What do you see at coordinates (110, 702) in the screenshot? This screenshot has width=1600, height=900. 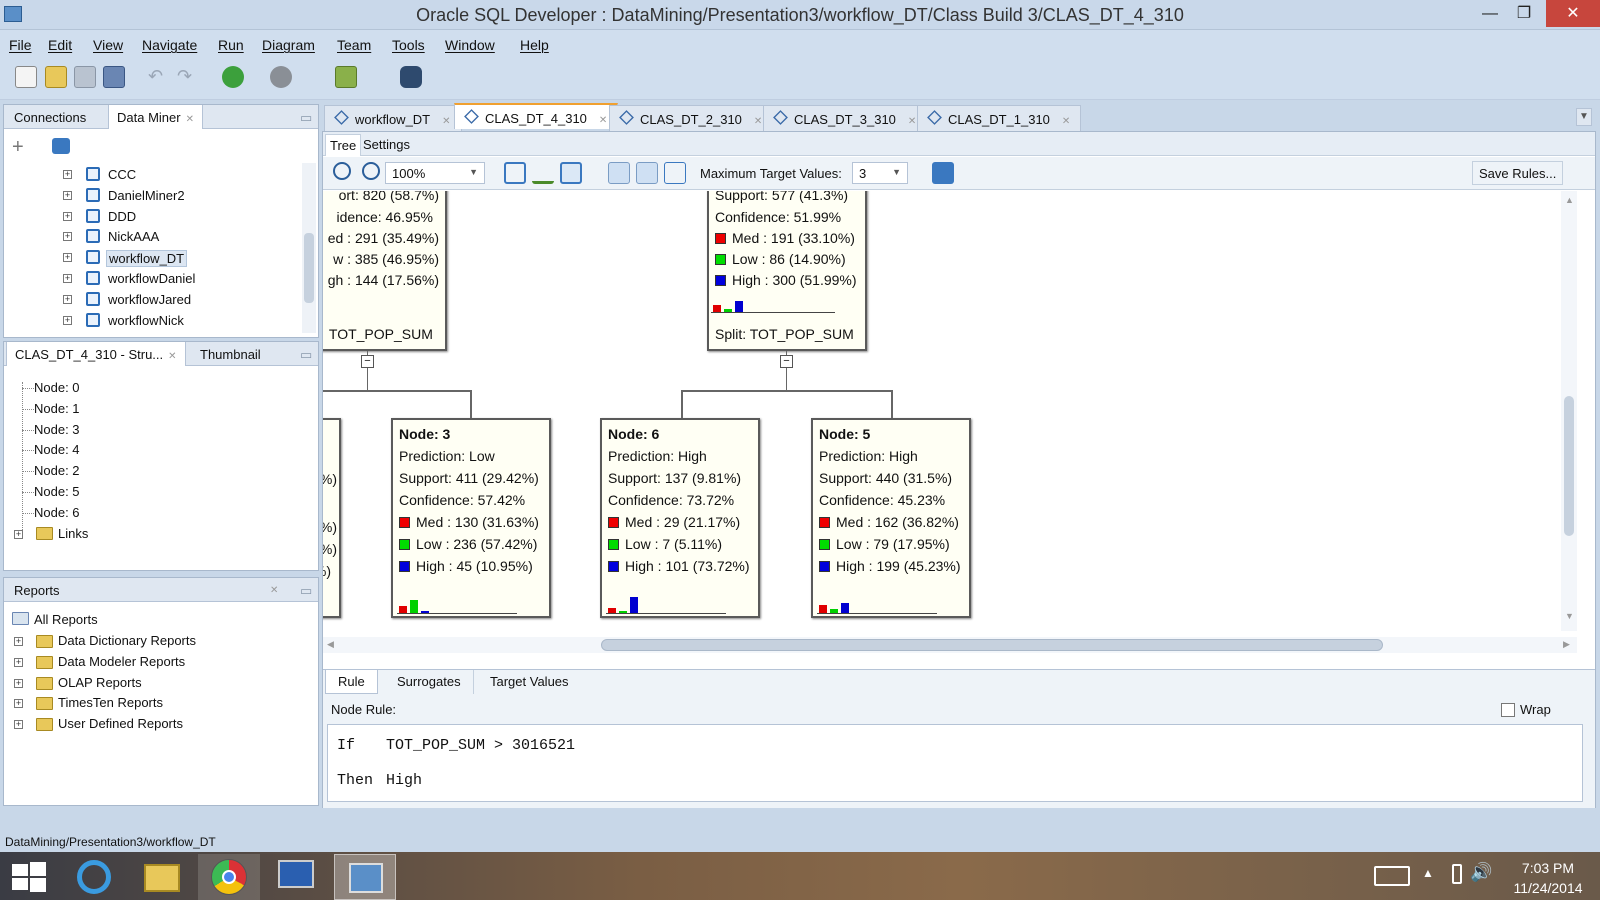 I see `report-item: TimesTen Reports` at bounding box center [110, 702].